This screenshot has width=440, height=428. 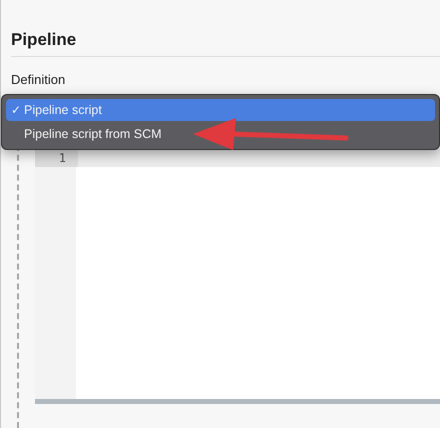 I want to click on menu-option: Pipeline script from SCM, so click(x=220, y=134).